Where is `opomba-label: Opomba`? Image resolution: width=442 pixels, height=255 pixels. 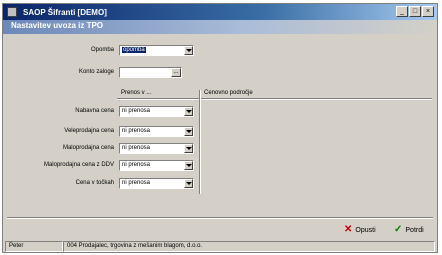
opomba-label: Opomba is located at coordinates (102, 50).